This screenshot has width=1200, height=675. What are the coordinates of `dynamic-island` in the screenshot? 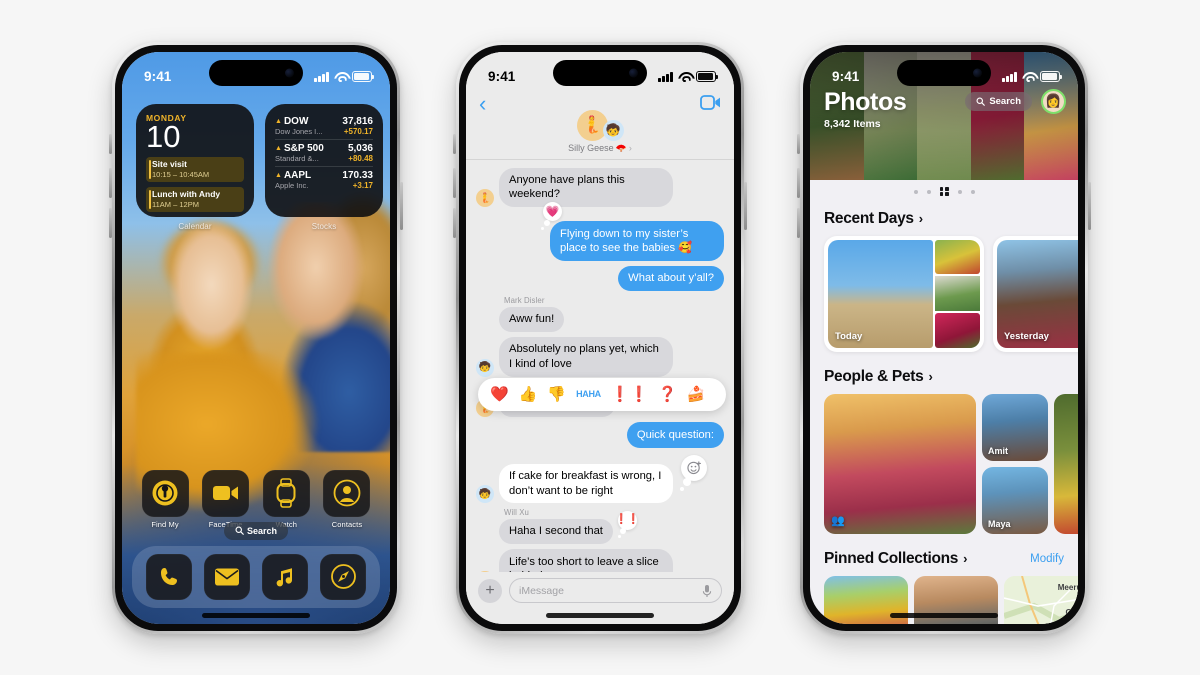 It's located at (256, 72).